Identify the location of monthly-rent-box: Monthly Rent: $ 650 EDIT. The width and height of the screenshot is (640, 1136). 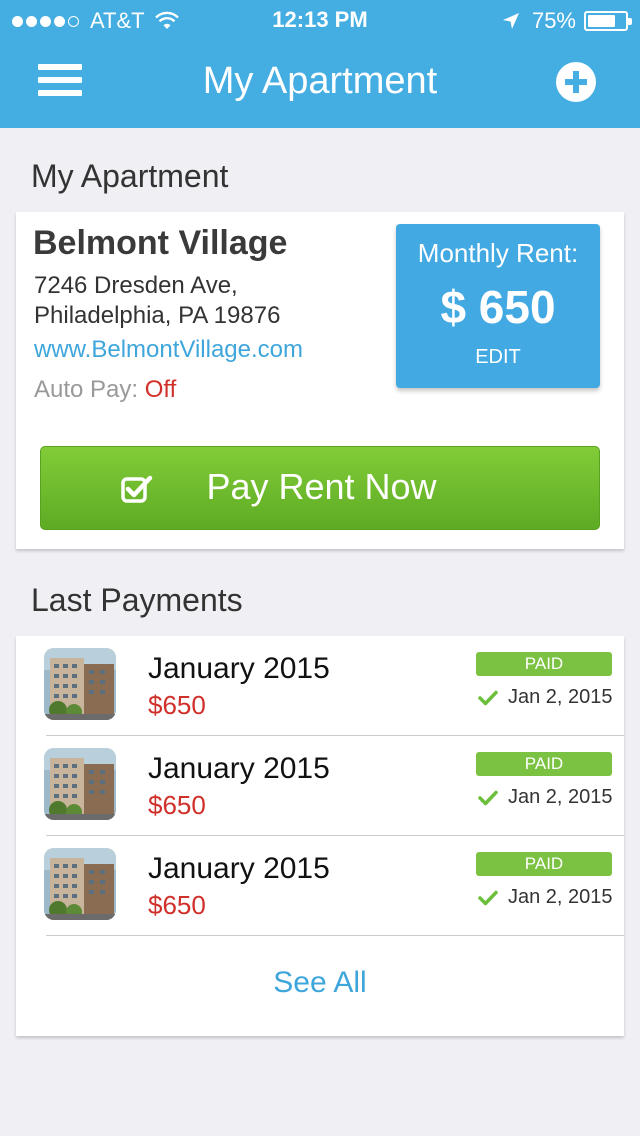
(498, 306).